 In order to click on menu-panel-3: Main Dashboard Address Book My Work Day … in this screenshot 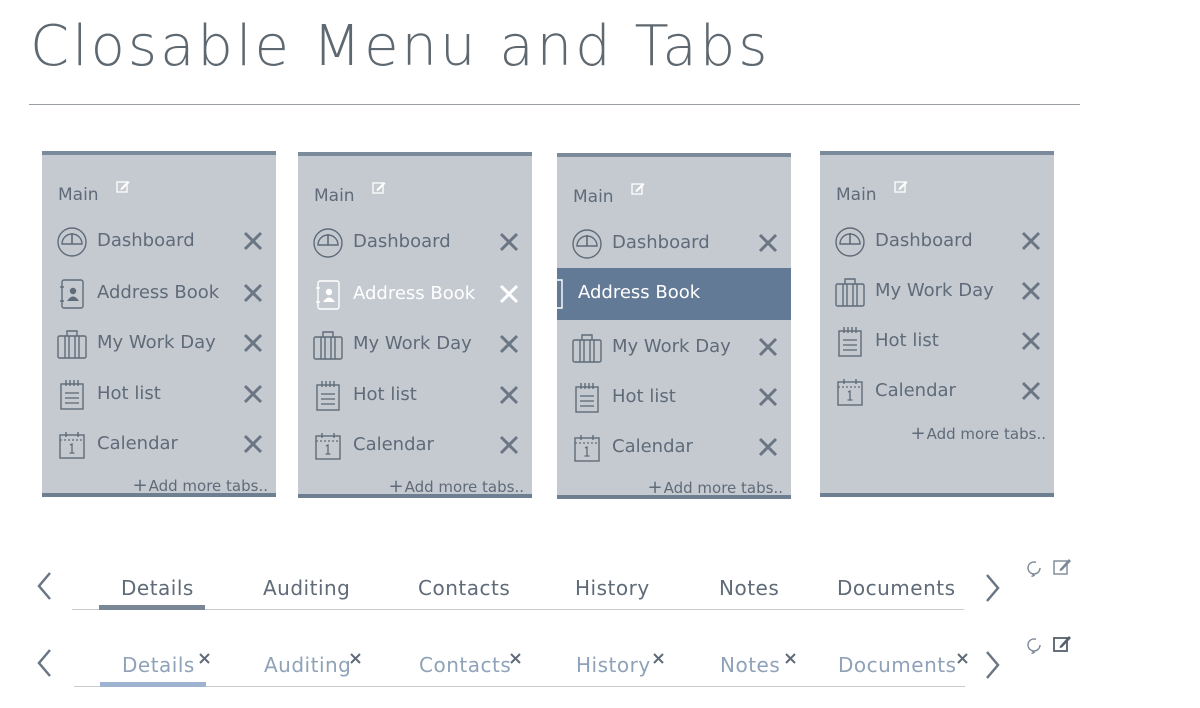, I will do `click(673, 326)`.